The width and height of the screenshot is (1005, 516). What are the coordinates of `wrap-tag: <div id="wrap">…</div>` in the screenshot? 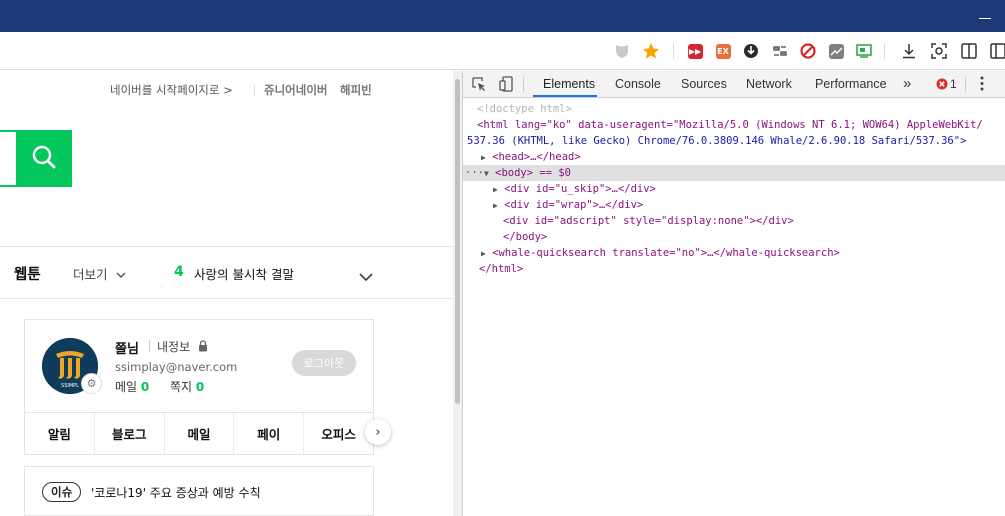 It's located at (574, 205).